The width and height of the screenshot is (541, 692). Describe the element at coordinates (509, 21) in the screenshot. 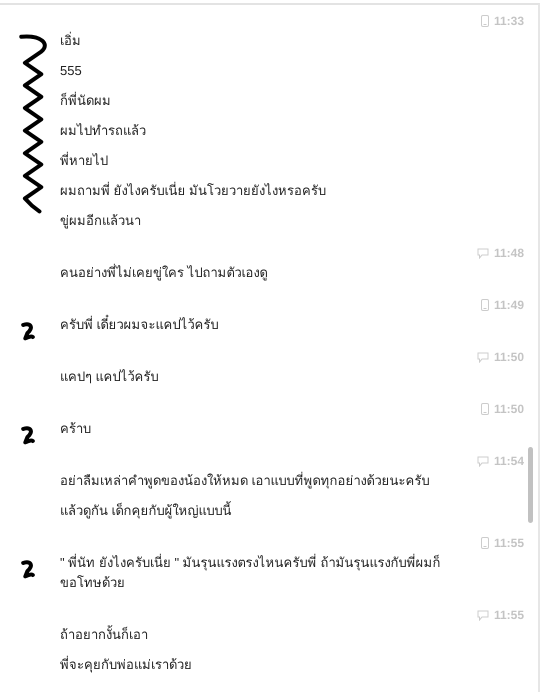

I see `message-time: 11:33` at that location.